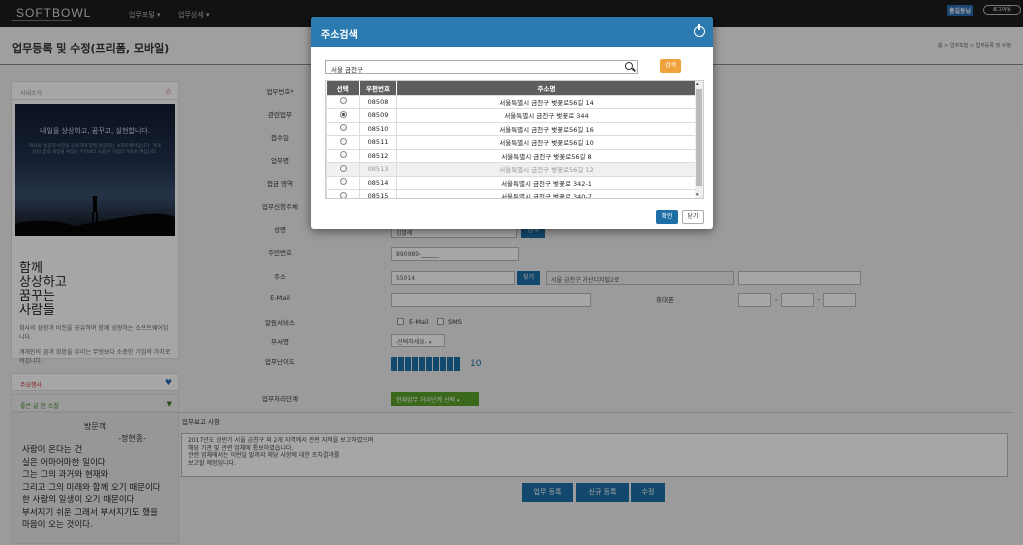 The width and height of the screenshot is (1023, 545). What do you see at coordinates (699, 30) in the screenshot?
I see `power-icon` at bounding box center [699, 30].